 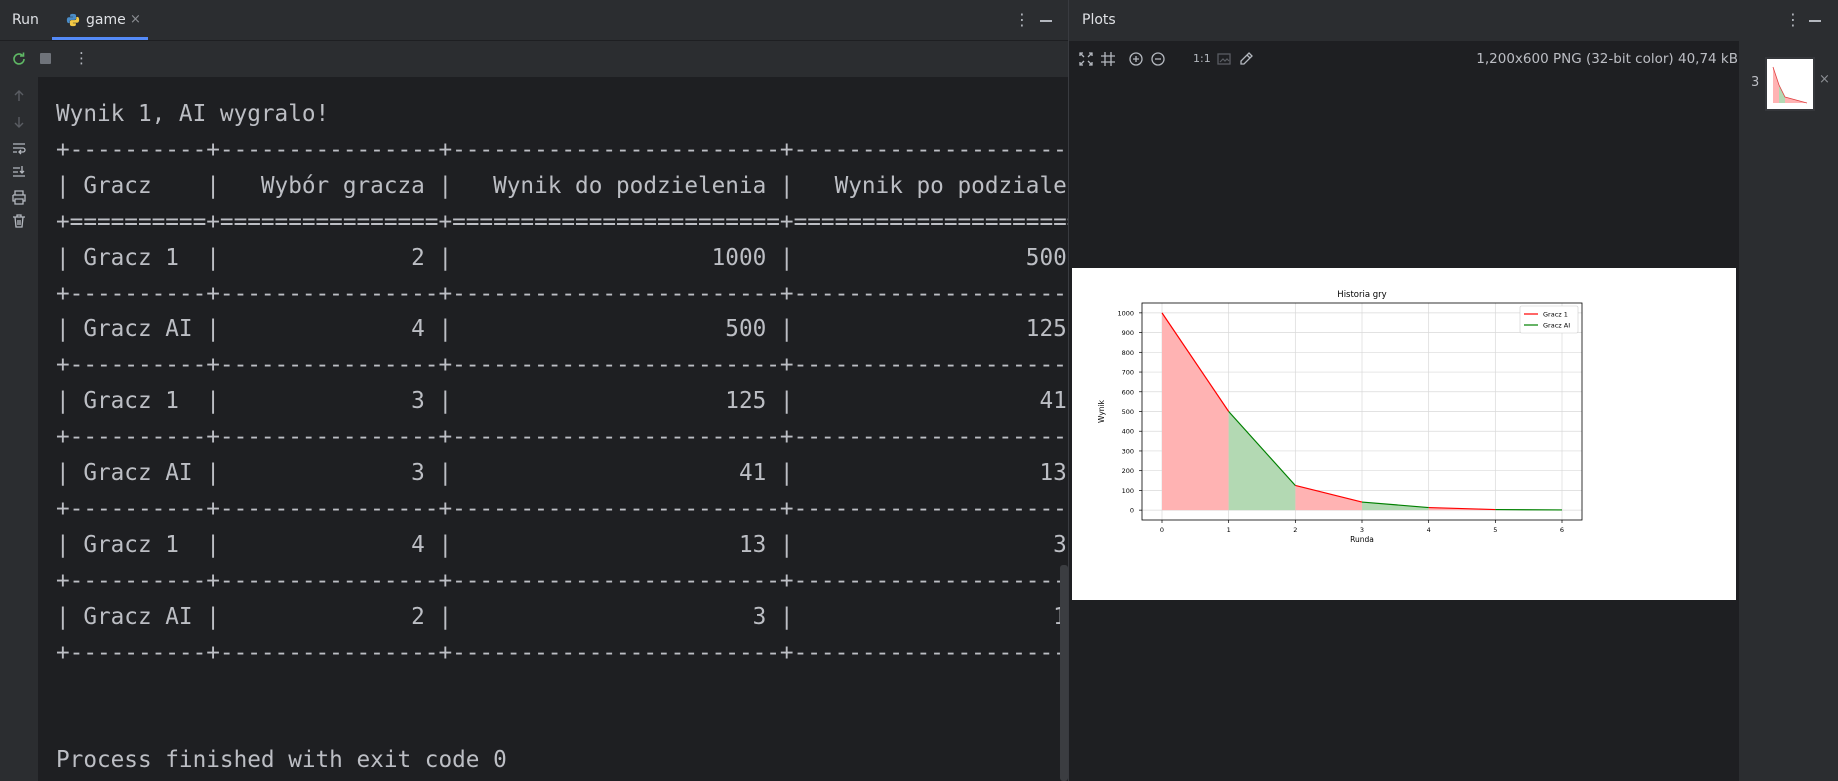 What do you see at coordinates (19, 148) in the screenshot?
I see `soft-wrap-icon` at bounding box center [19, 148].